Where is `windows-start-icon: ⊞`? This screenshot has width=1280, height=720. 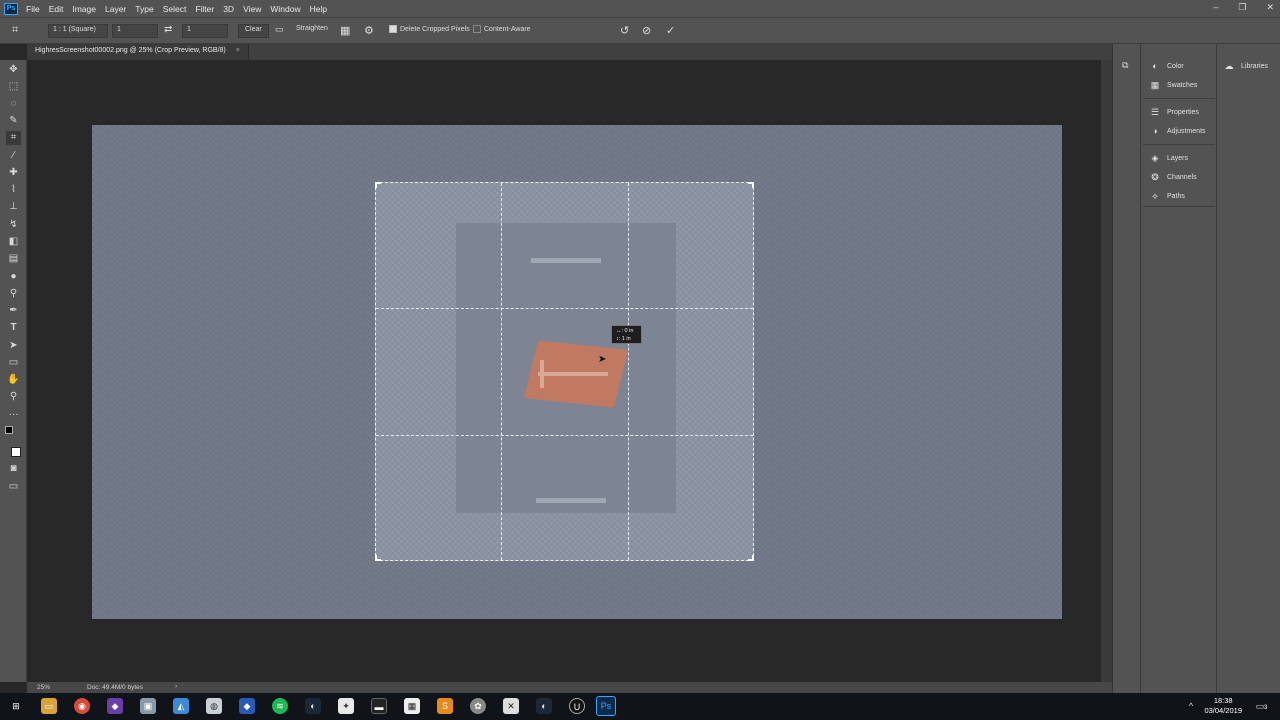 windows-start-icon: ⊞ is located at coordinates (16, 706).